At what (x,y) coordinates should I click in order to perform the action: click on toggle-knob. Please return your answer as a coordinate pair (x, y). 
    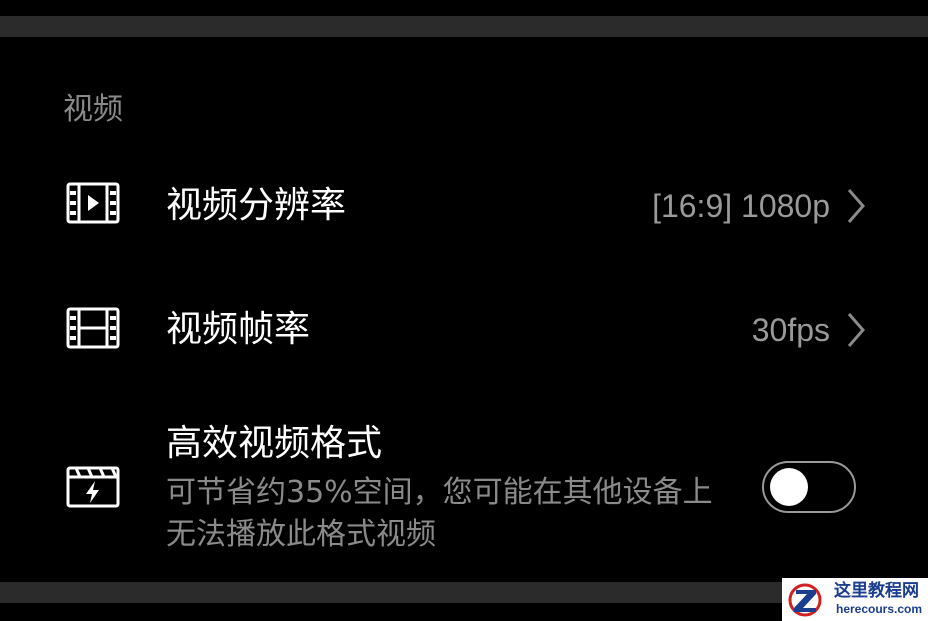
    Looking at the image, I should click on (789, 487).